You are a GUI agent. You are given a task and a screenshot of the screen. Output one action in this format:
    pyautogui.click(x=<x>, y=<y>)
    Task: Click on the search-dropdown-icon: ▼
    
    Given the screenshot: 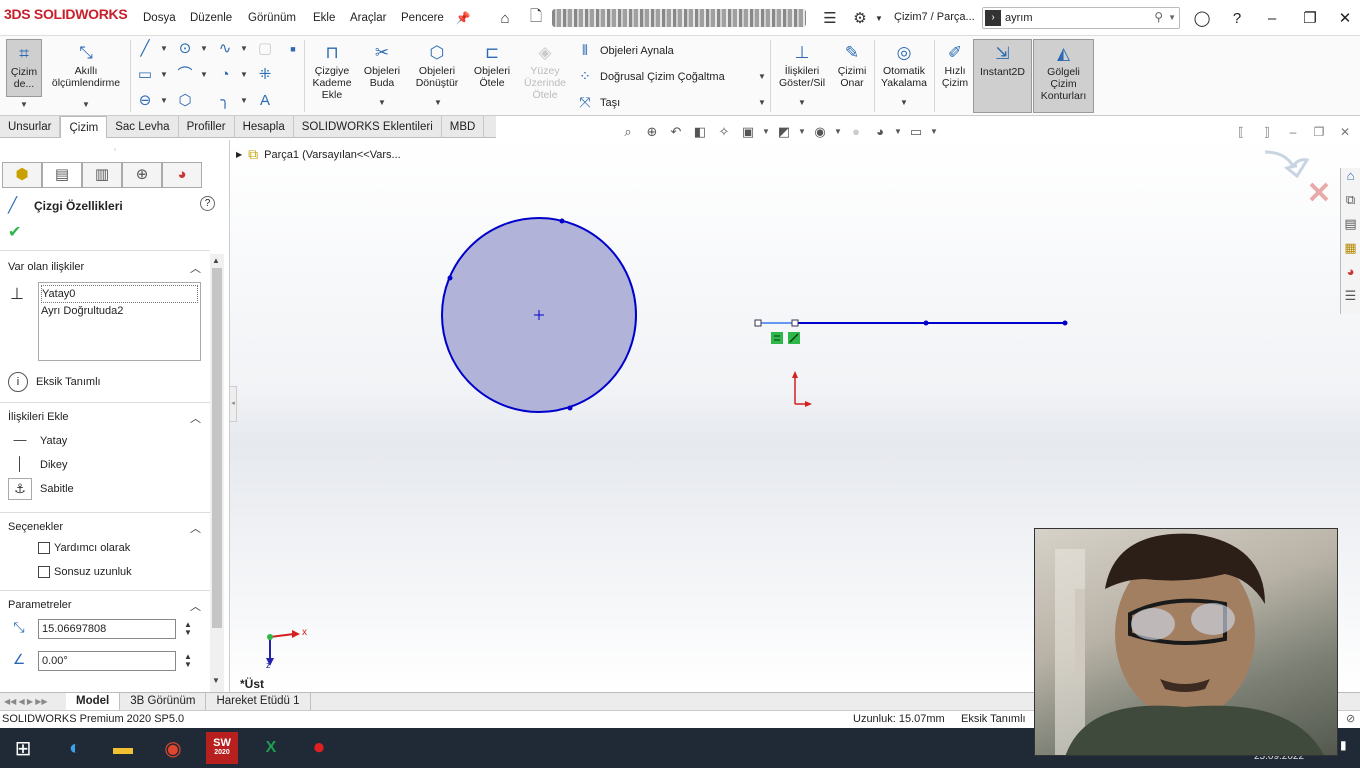 What is the action you would take?
    pyautogui.click(x=1172, y=17)
    